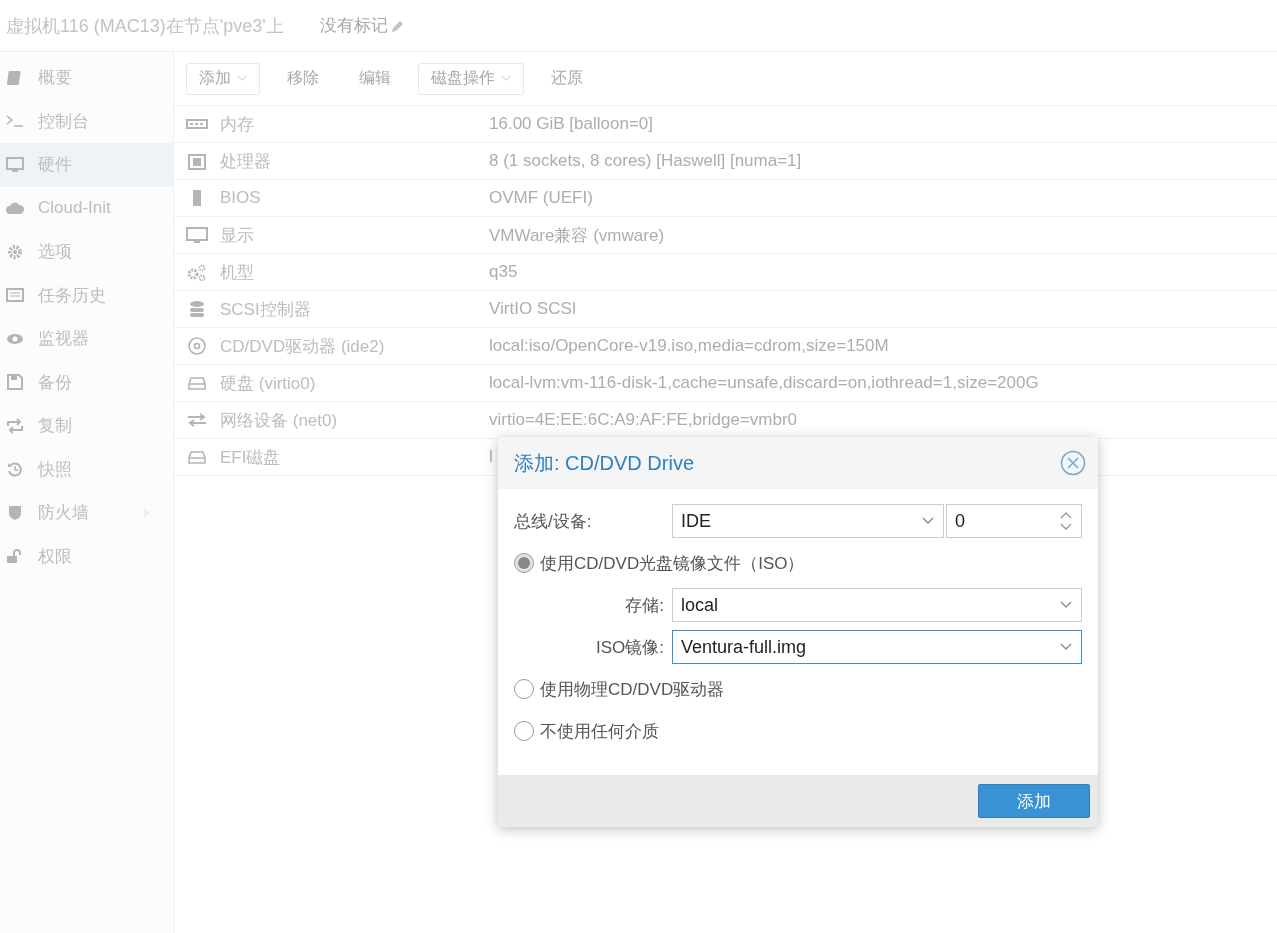 This screenshot has height=933, width=1277. What do you see at coordinates (798, 563) in the screenshot?
I see `radio-option: 使用CD/DVD光盘镜像文件（ISO）` at bounding box center [798, 563].